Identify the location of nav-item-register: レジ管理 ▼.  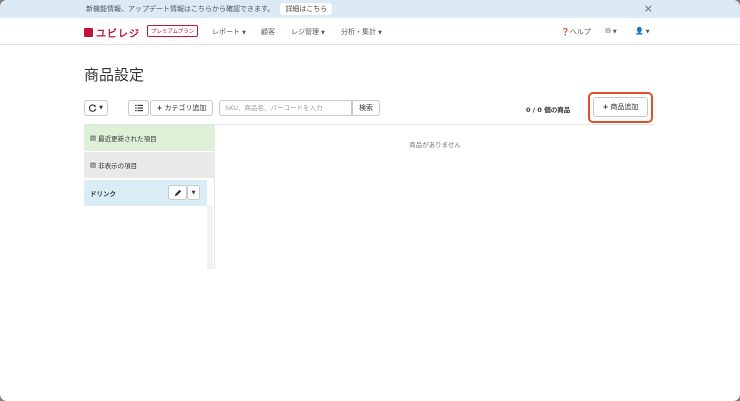
(308, 32).